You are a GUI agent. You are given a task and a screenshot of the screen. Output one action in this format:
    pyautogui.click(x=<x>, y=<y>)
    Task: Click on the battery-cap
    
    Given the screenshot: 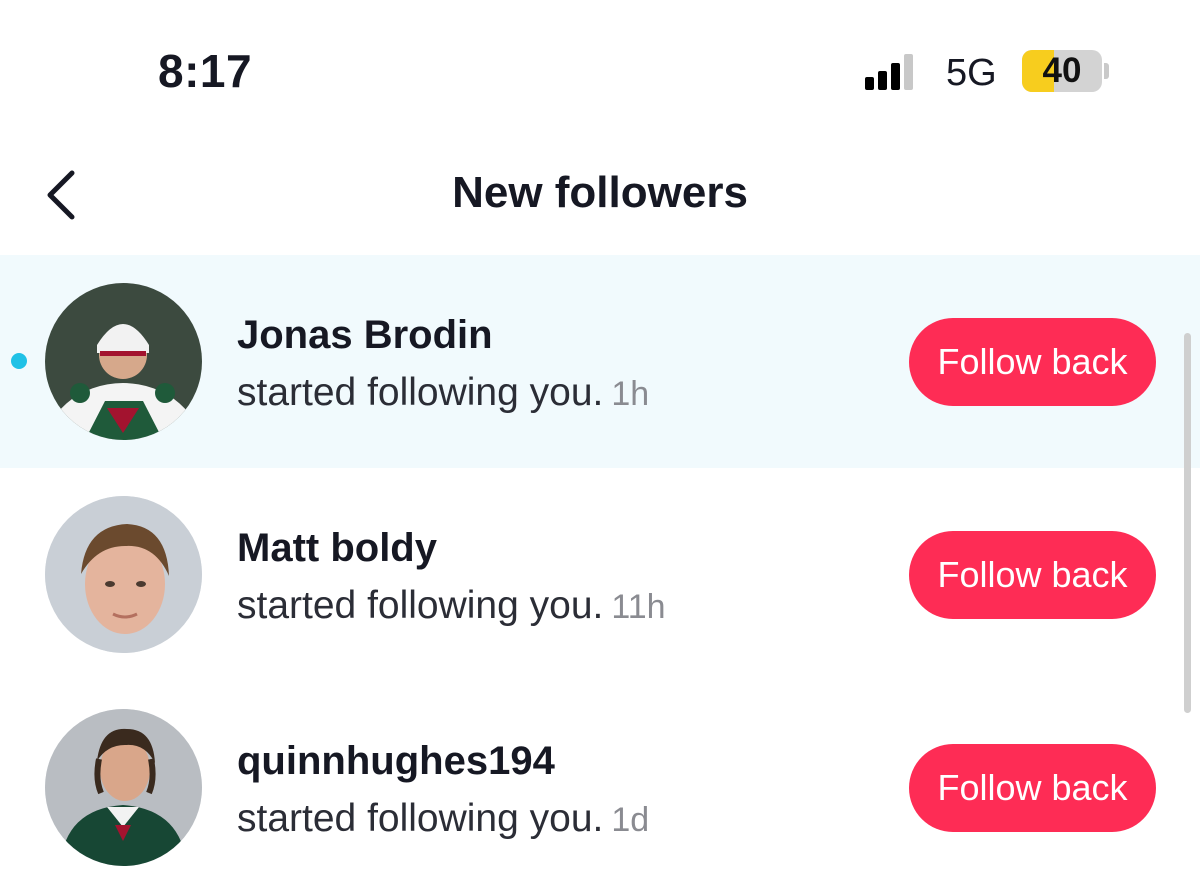 What is the action you would take?
    pyautogui.click(x=1106, y=71)
    